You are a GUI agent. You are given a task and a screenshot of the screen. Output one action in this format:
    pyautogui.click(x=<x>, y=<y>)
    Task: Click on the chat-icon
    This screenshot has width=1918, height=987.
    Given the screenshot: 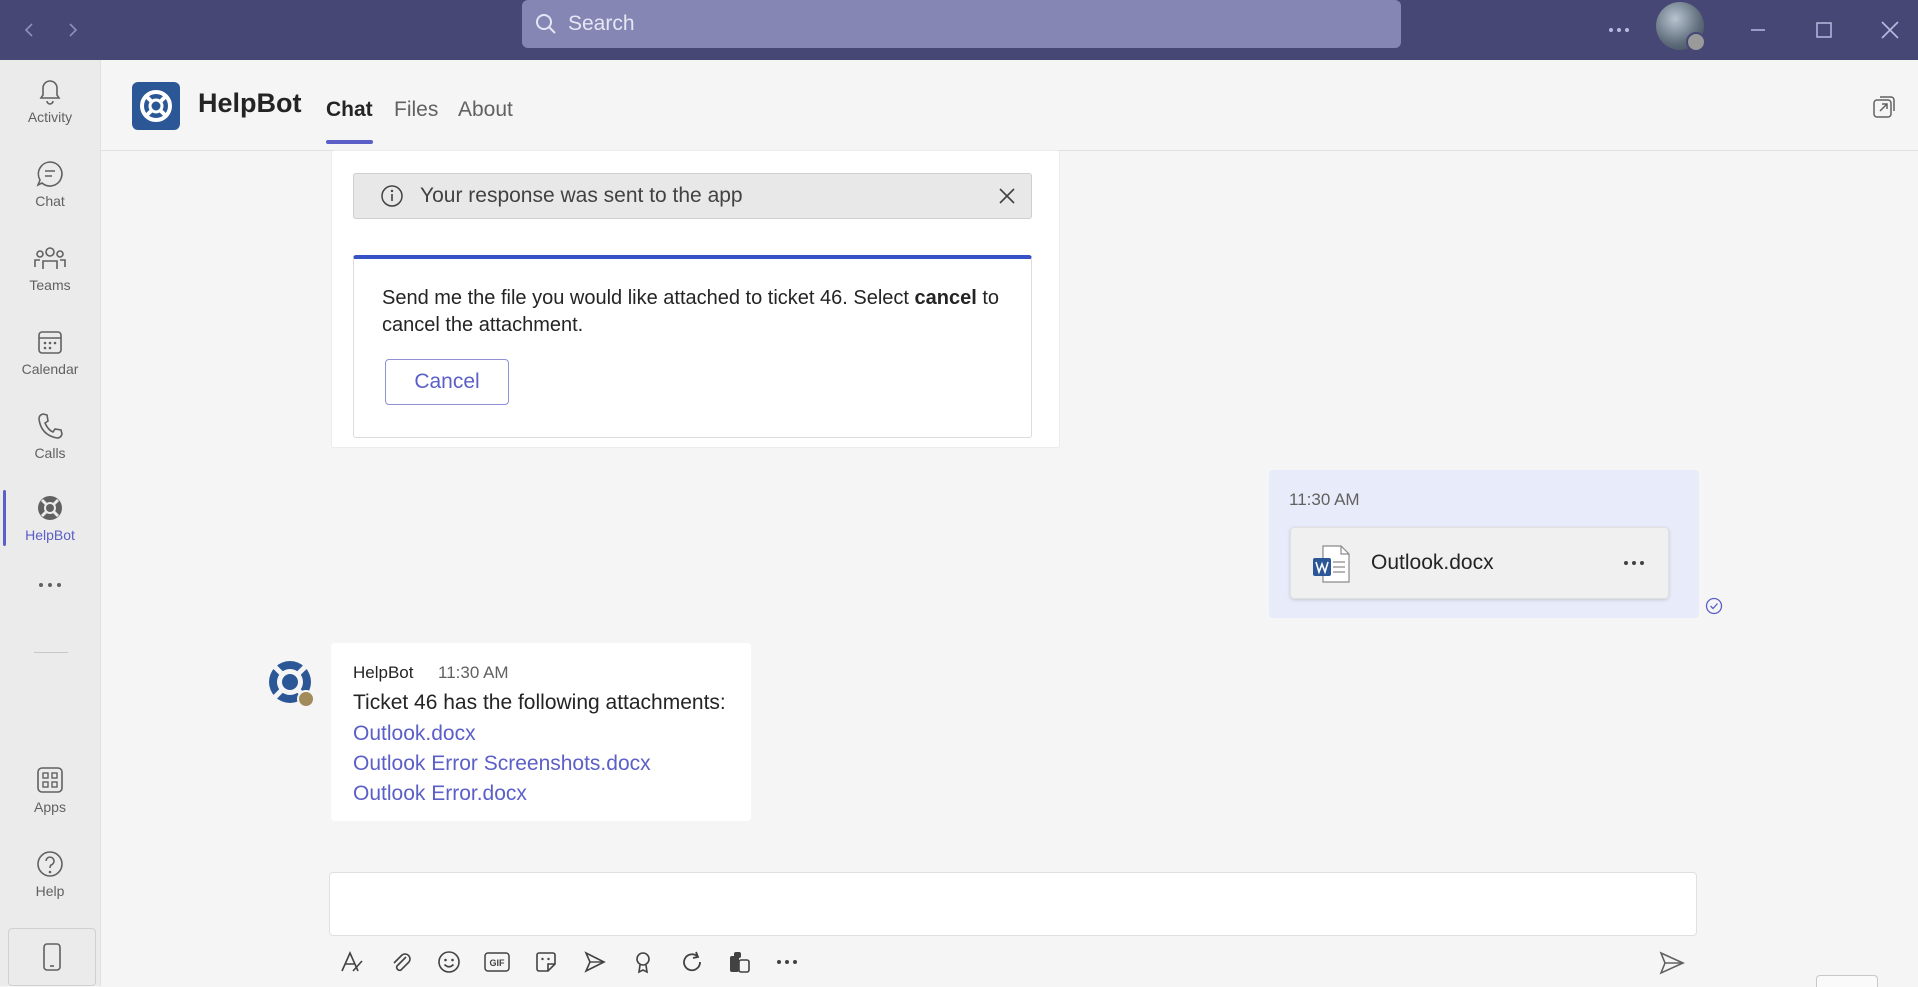 What is the action you would take?
    pyautogui.click(x=50, y=174)
    